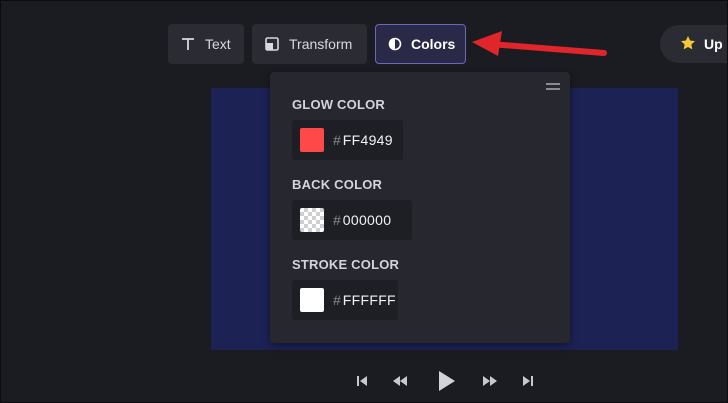 The height and width of the screenshot is (403, 728). I want to click on back-color-value: 000000, so click(367, 220).